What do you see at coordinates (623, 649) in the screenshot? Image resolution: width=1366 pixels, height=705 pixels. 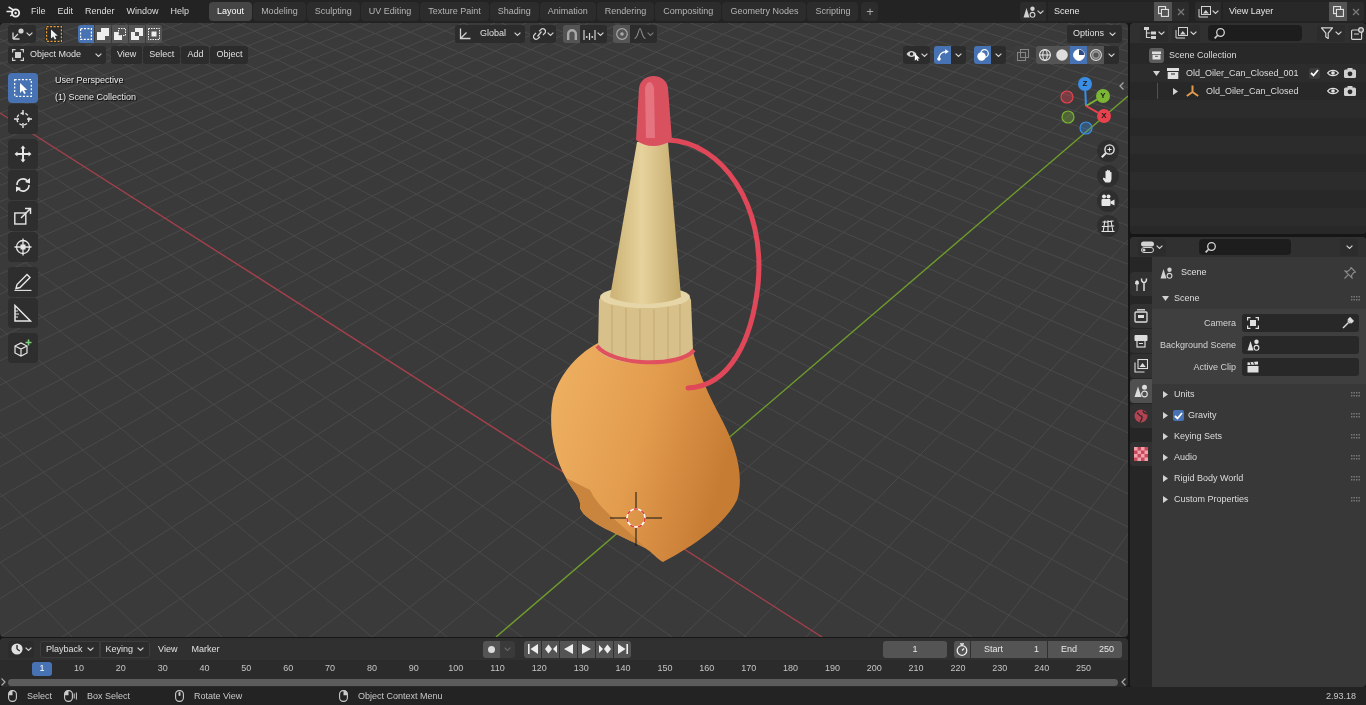 I see `jump-to-end-button` at bounding box center [623, 649].